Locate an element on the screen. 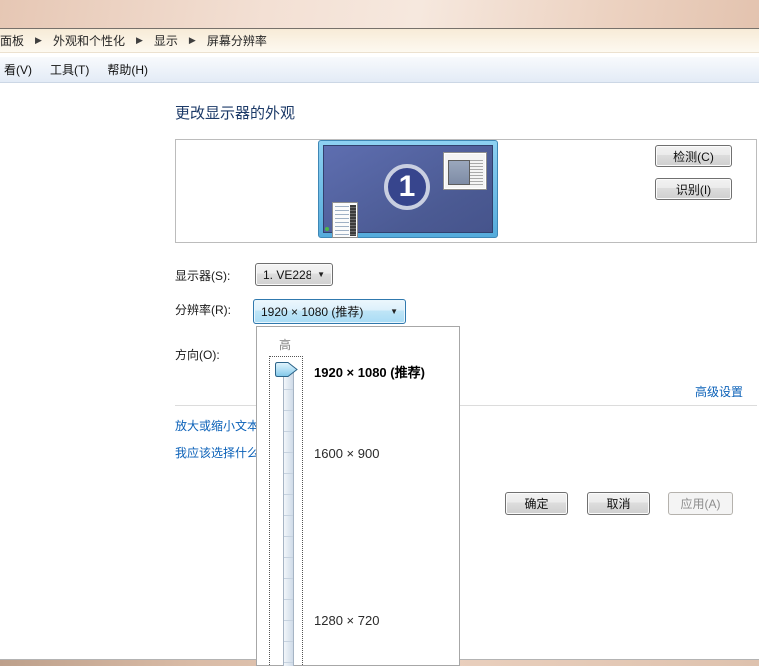 The height and width of the screenshot is (666, 759). breadcrumb-item-appearance: 外观和个性化 is located at coordinates (89, 40).